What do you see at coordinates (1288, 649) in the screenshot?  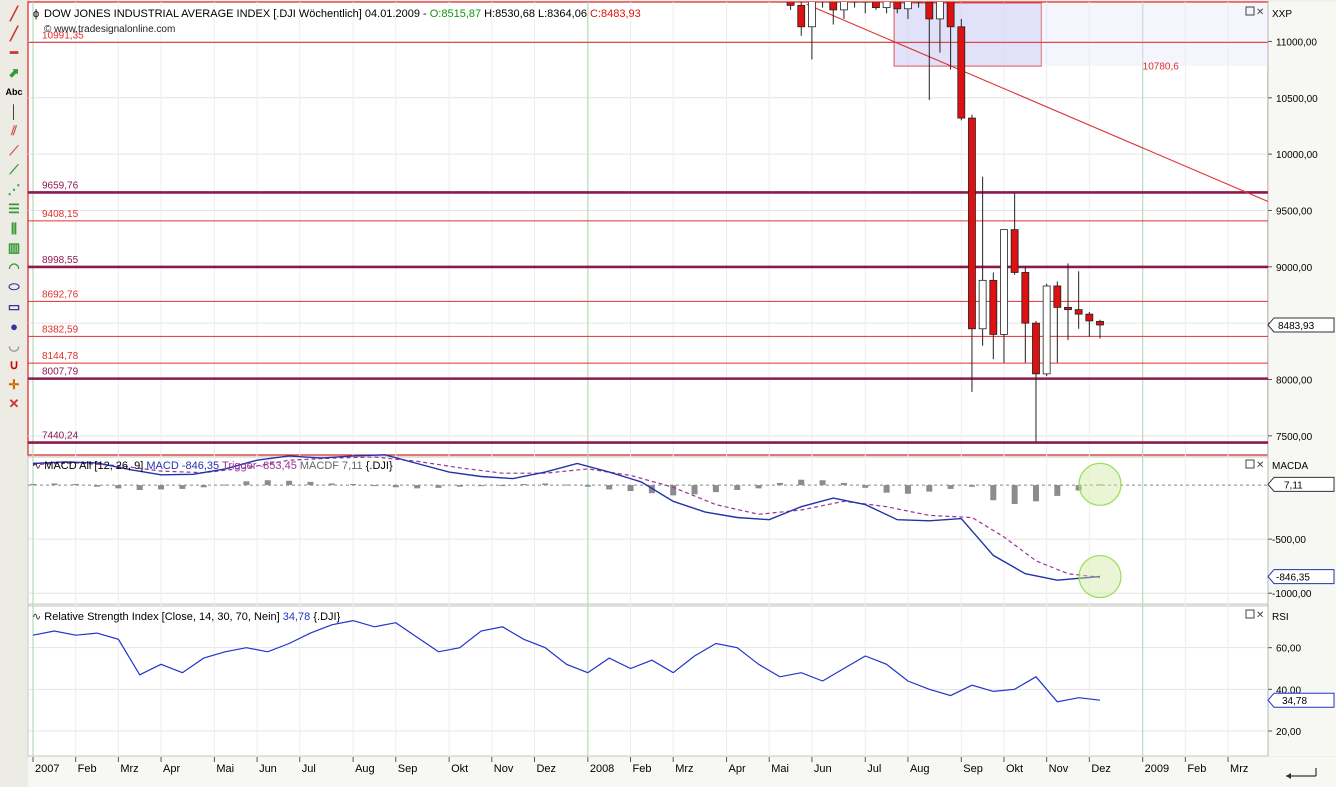 I see `rsi-tick-label: 60,00` at bounding box center [1288, 649].